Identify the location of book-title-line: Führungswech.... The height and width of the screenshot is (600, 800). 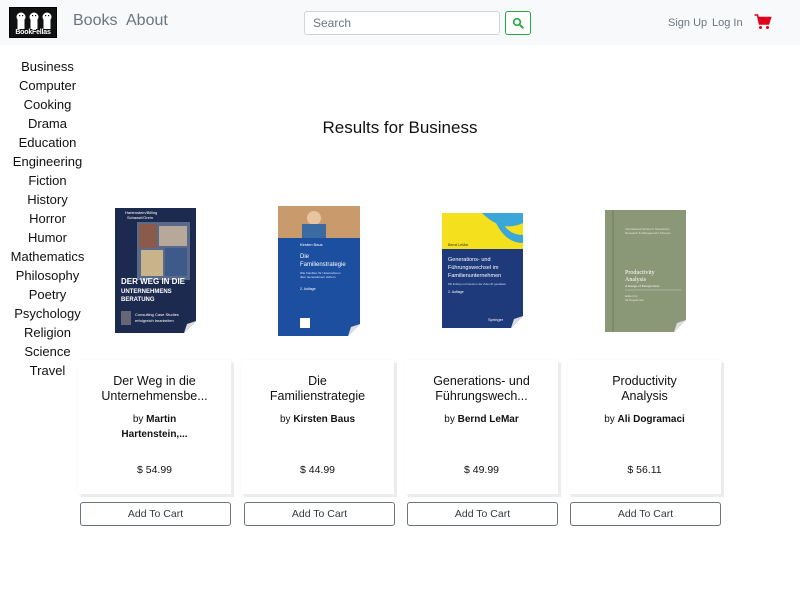
(481, 396).